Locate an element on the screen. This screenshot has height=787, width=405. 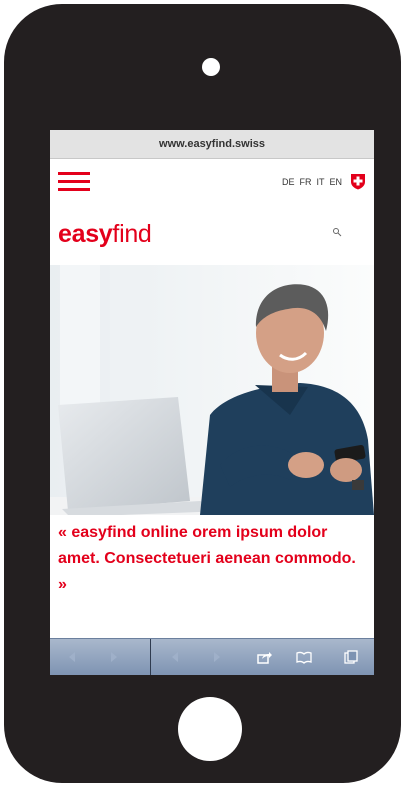
toolbar-divider is located at coordinates (150, 657).